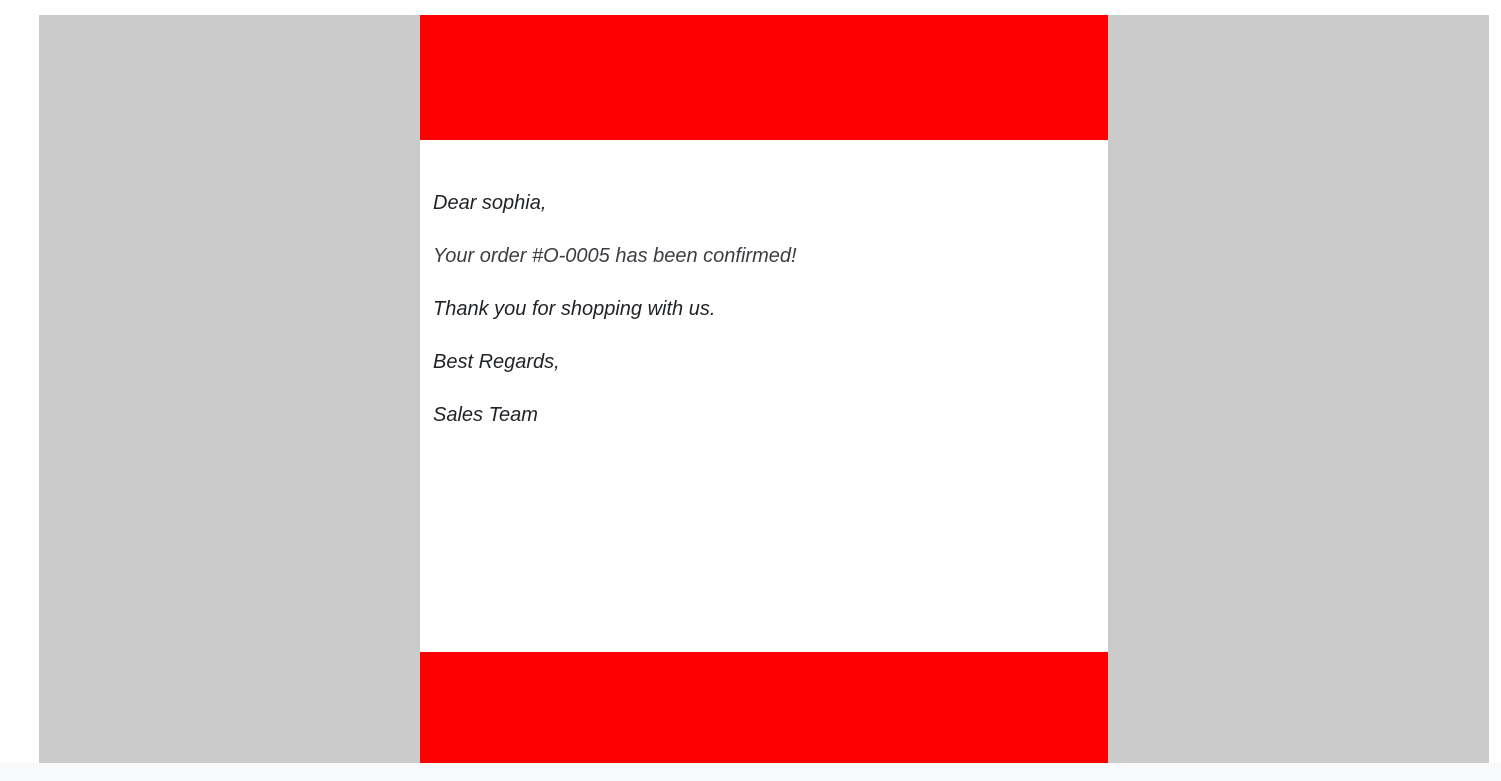 The width and height of the screenshot is (1501, 781). Describe the element at coordinates (764, 707) in the screenshot. I see `email-footer-banner` at that location.